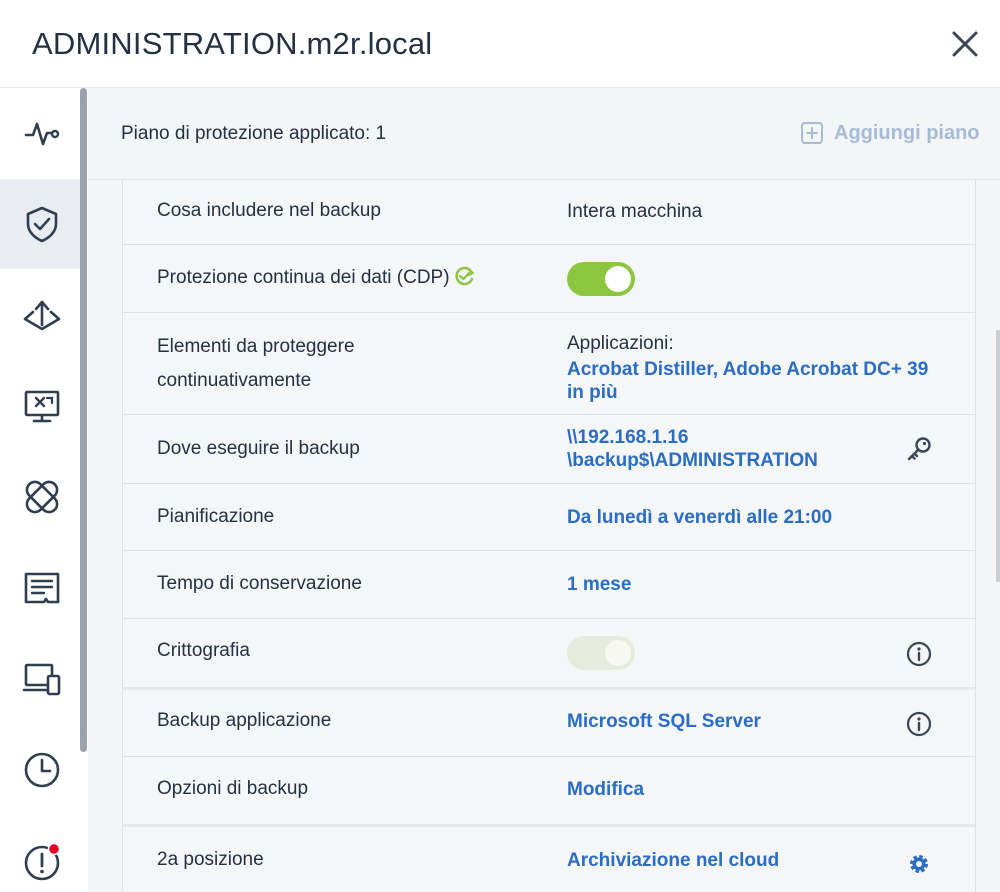  What do you see at coordinates (601, 653) in the screenshot?
I see `encryption-toggle` at bounding box center [601, 653].